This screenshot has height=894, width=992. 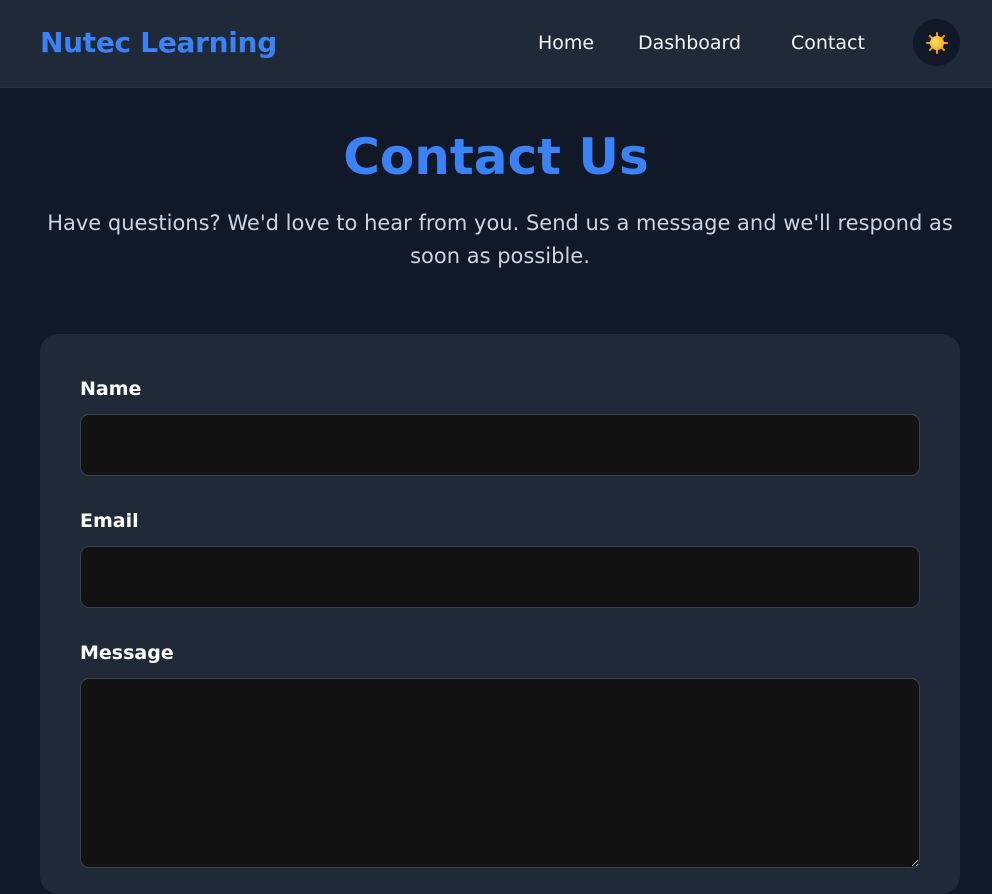 I want to click on email-label: Email, so click(x=109, y=521).